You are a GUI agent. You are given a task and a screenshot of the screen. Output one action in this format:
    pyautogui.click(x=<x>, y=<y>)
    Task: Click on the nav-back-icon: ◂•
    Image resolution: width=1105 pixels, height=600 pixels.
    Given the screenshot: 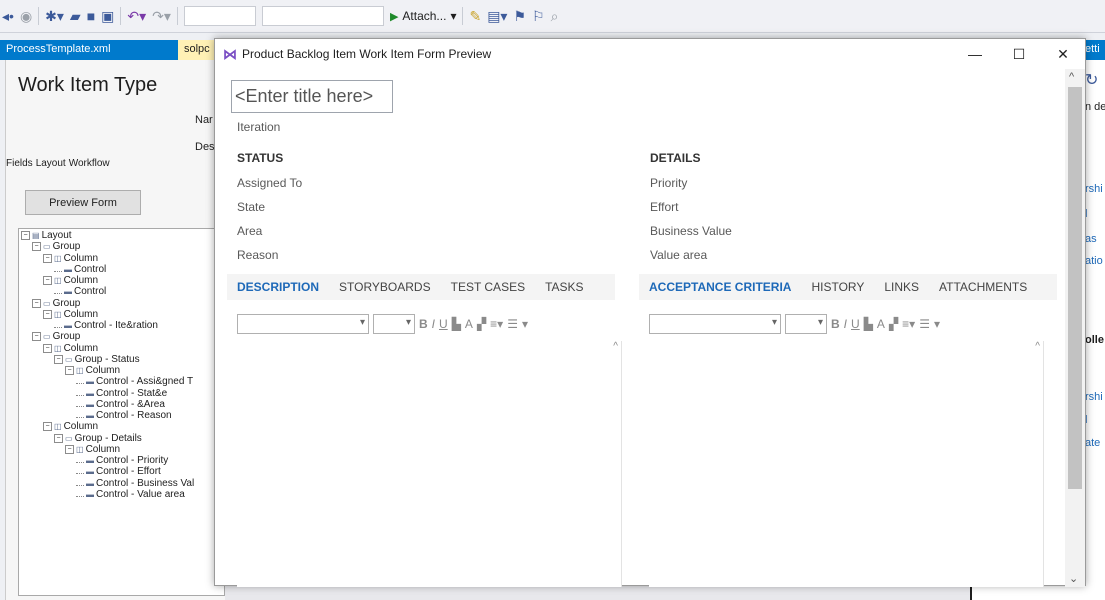 What is the action you would take?
    pyautogui.click(x=8, y=16)
    